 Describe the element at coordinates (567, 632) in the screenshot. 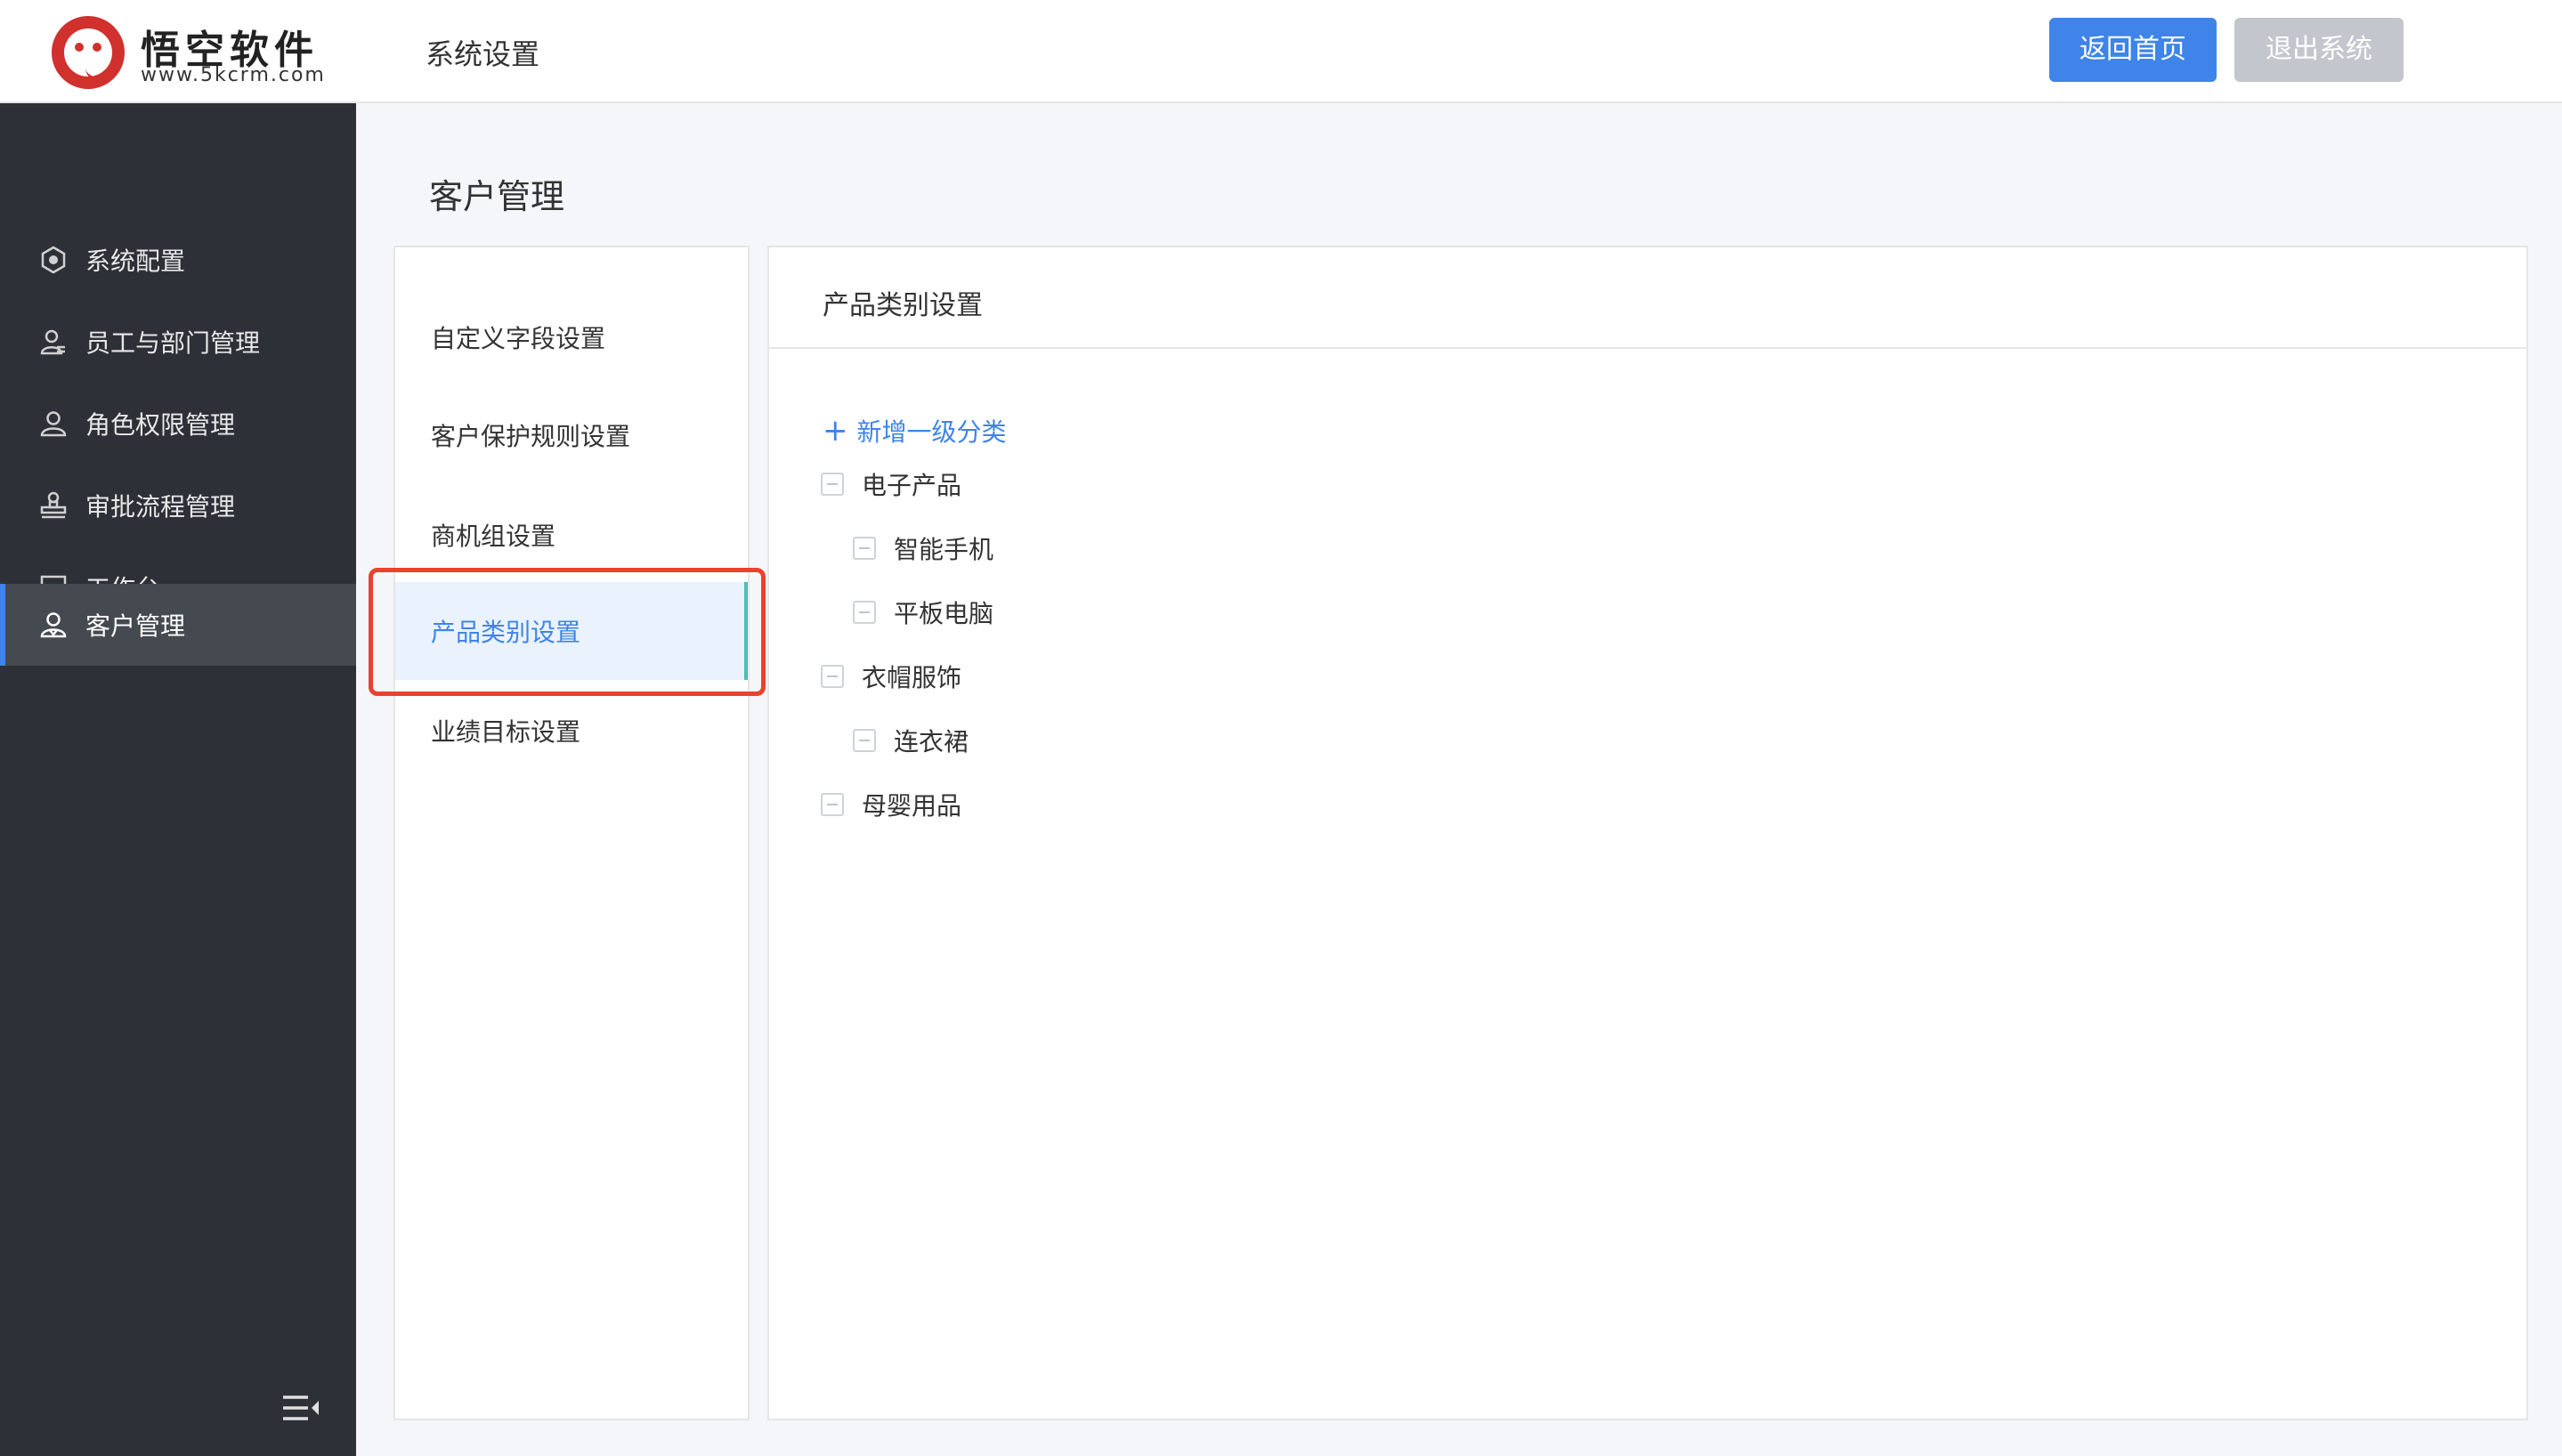

I see `highlight-annotation-box` at that location.